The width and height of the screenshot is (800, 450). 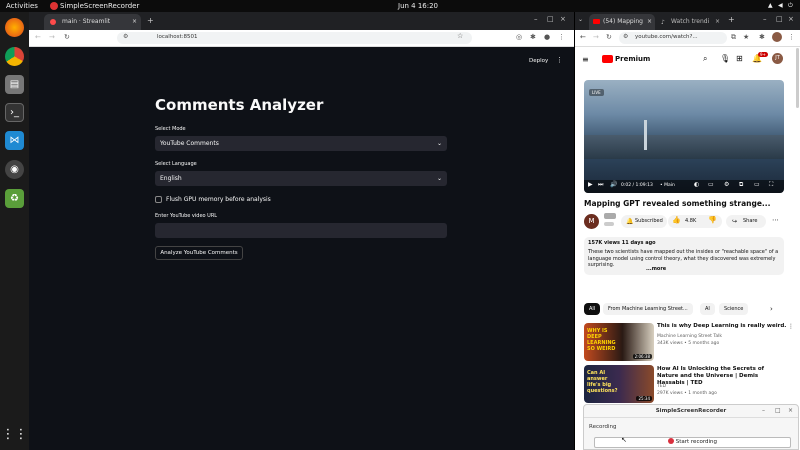 What do you see at coordinates (580, 19) in the screenshot?
I see `tab-search-icon: ⌄` at bounding box center [580, 19].